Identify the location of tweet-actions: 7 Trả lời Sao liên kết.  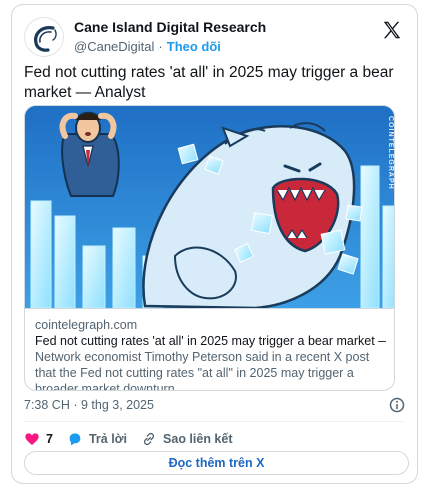
(135, 439).